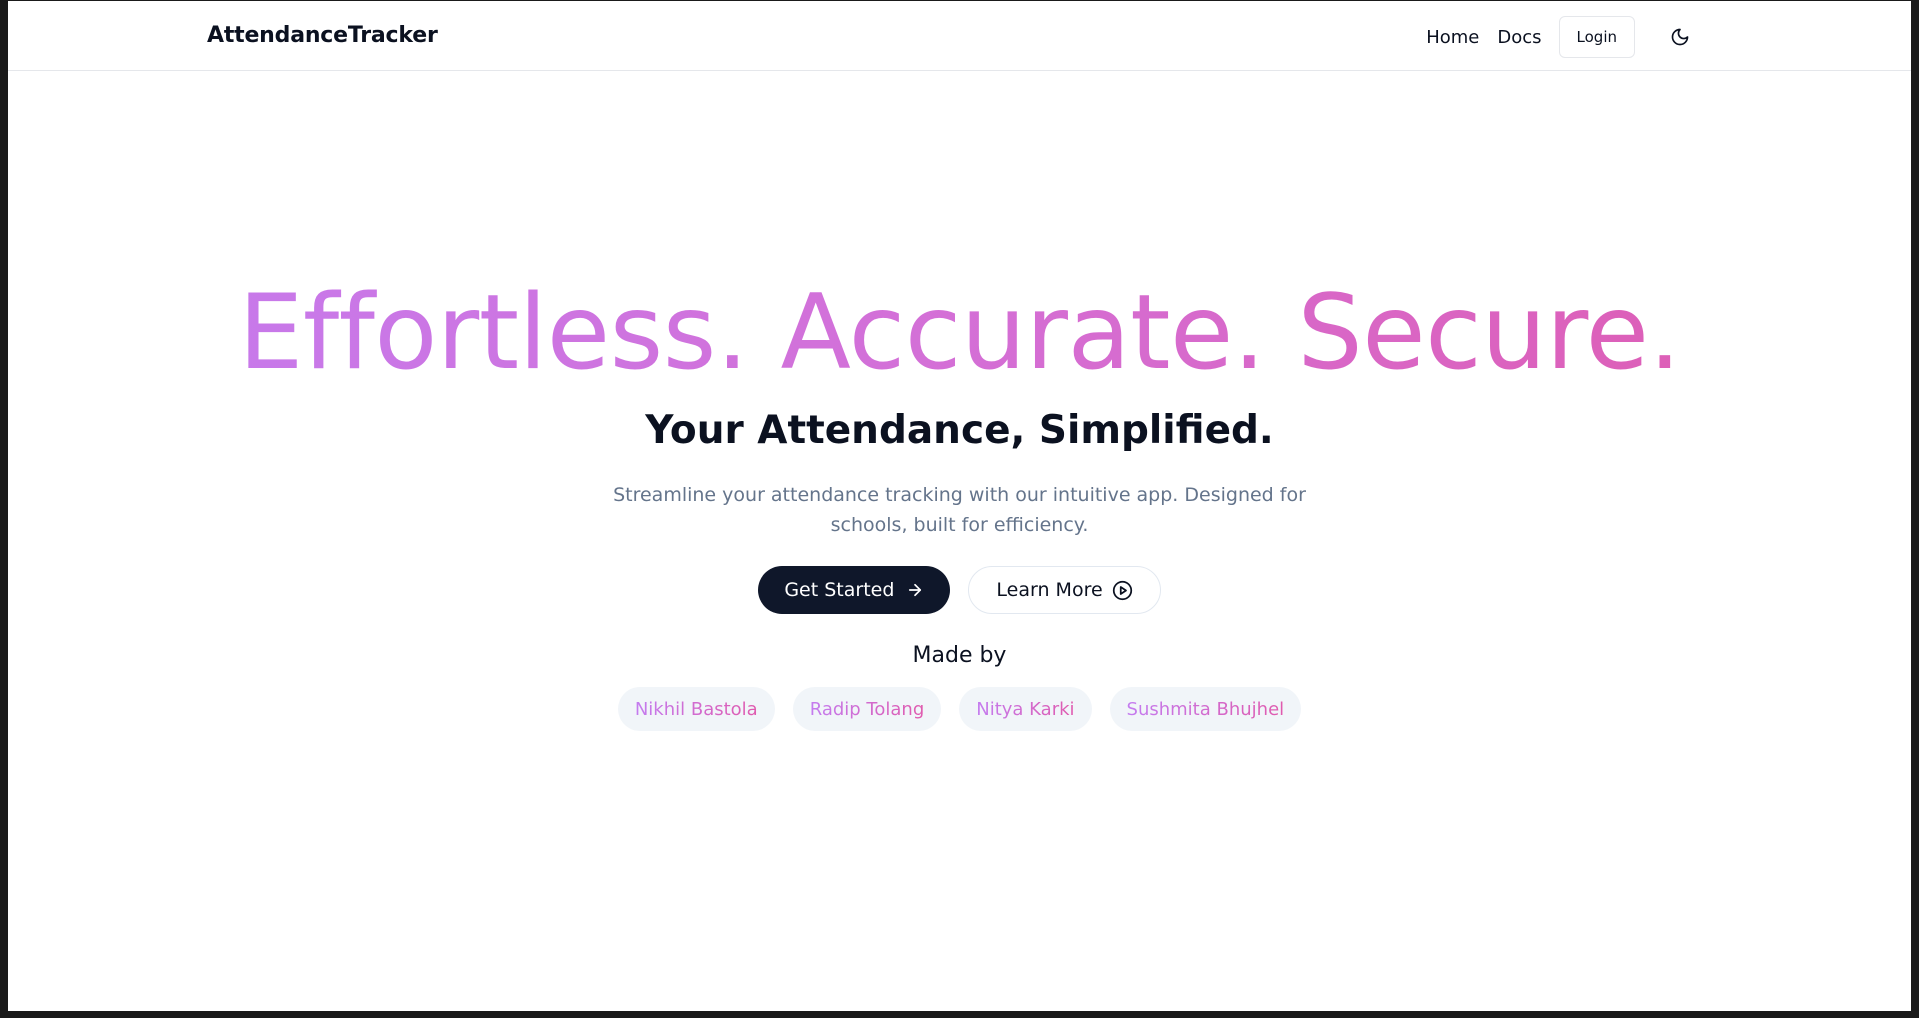 The height and width of the screenshot is (1018, 1919). I want to click on login-button: Login, so click(1596, 37).